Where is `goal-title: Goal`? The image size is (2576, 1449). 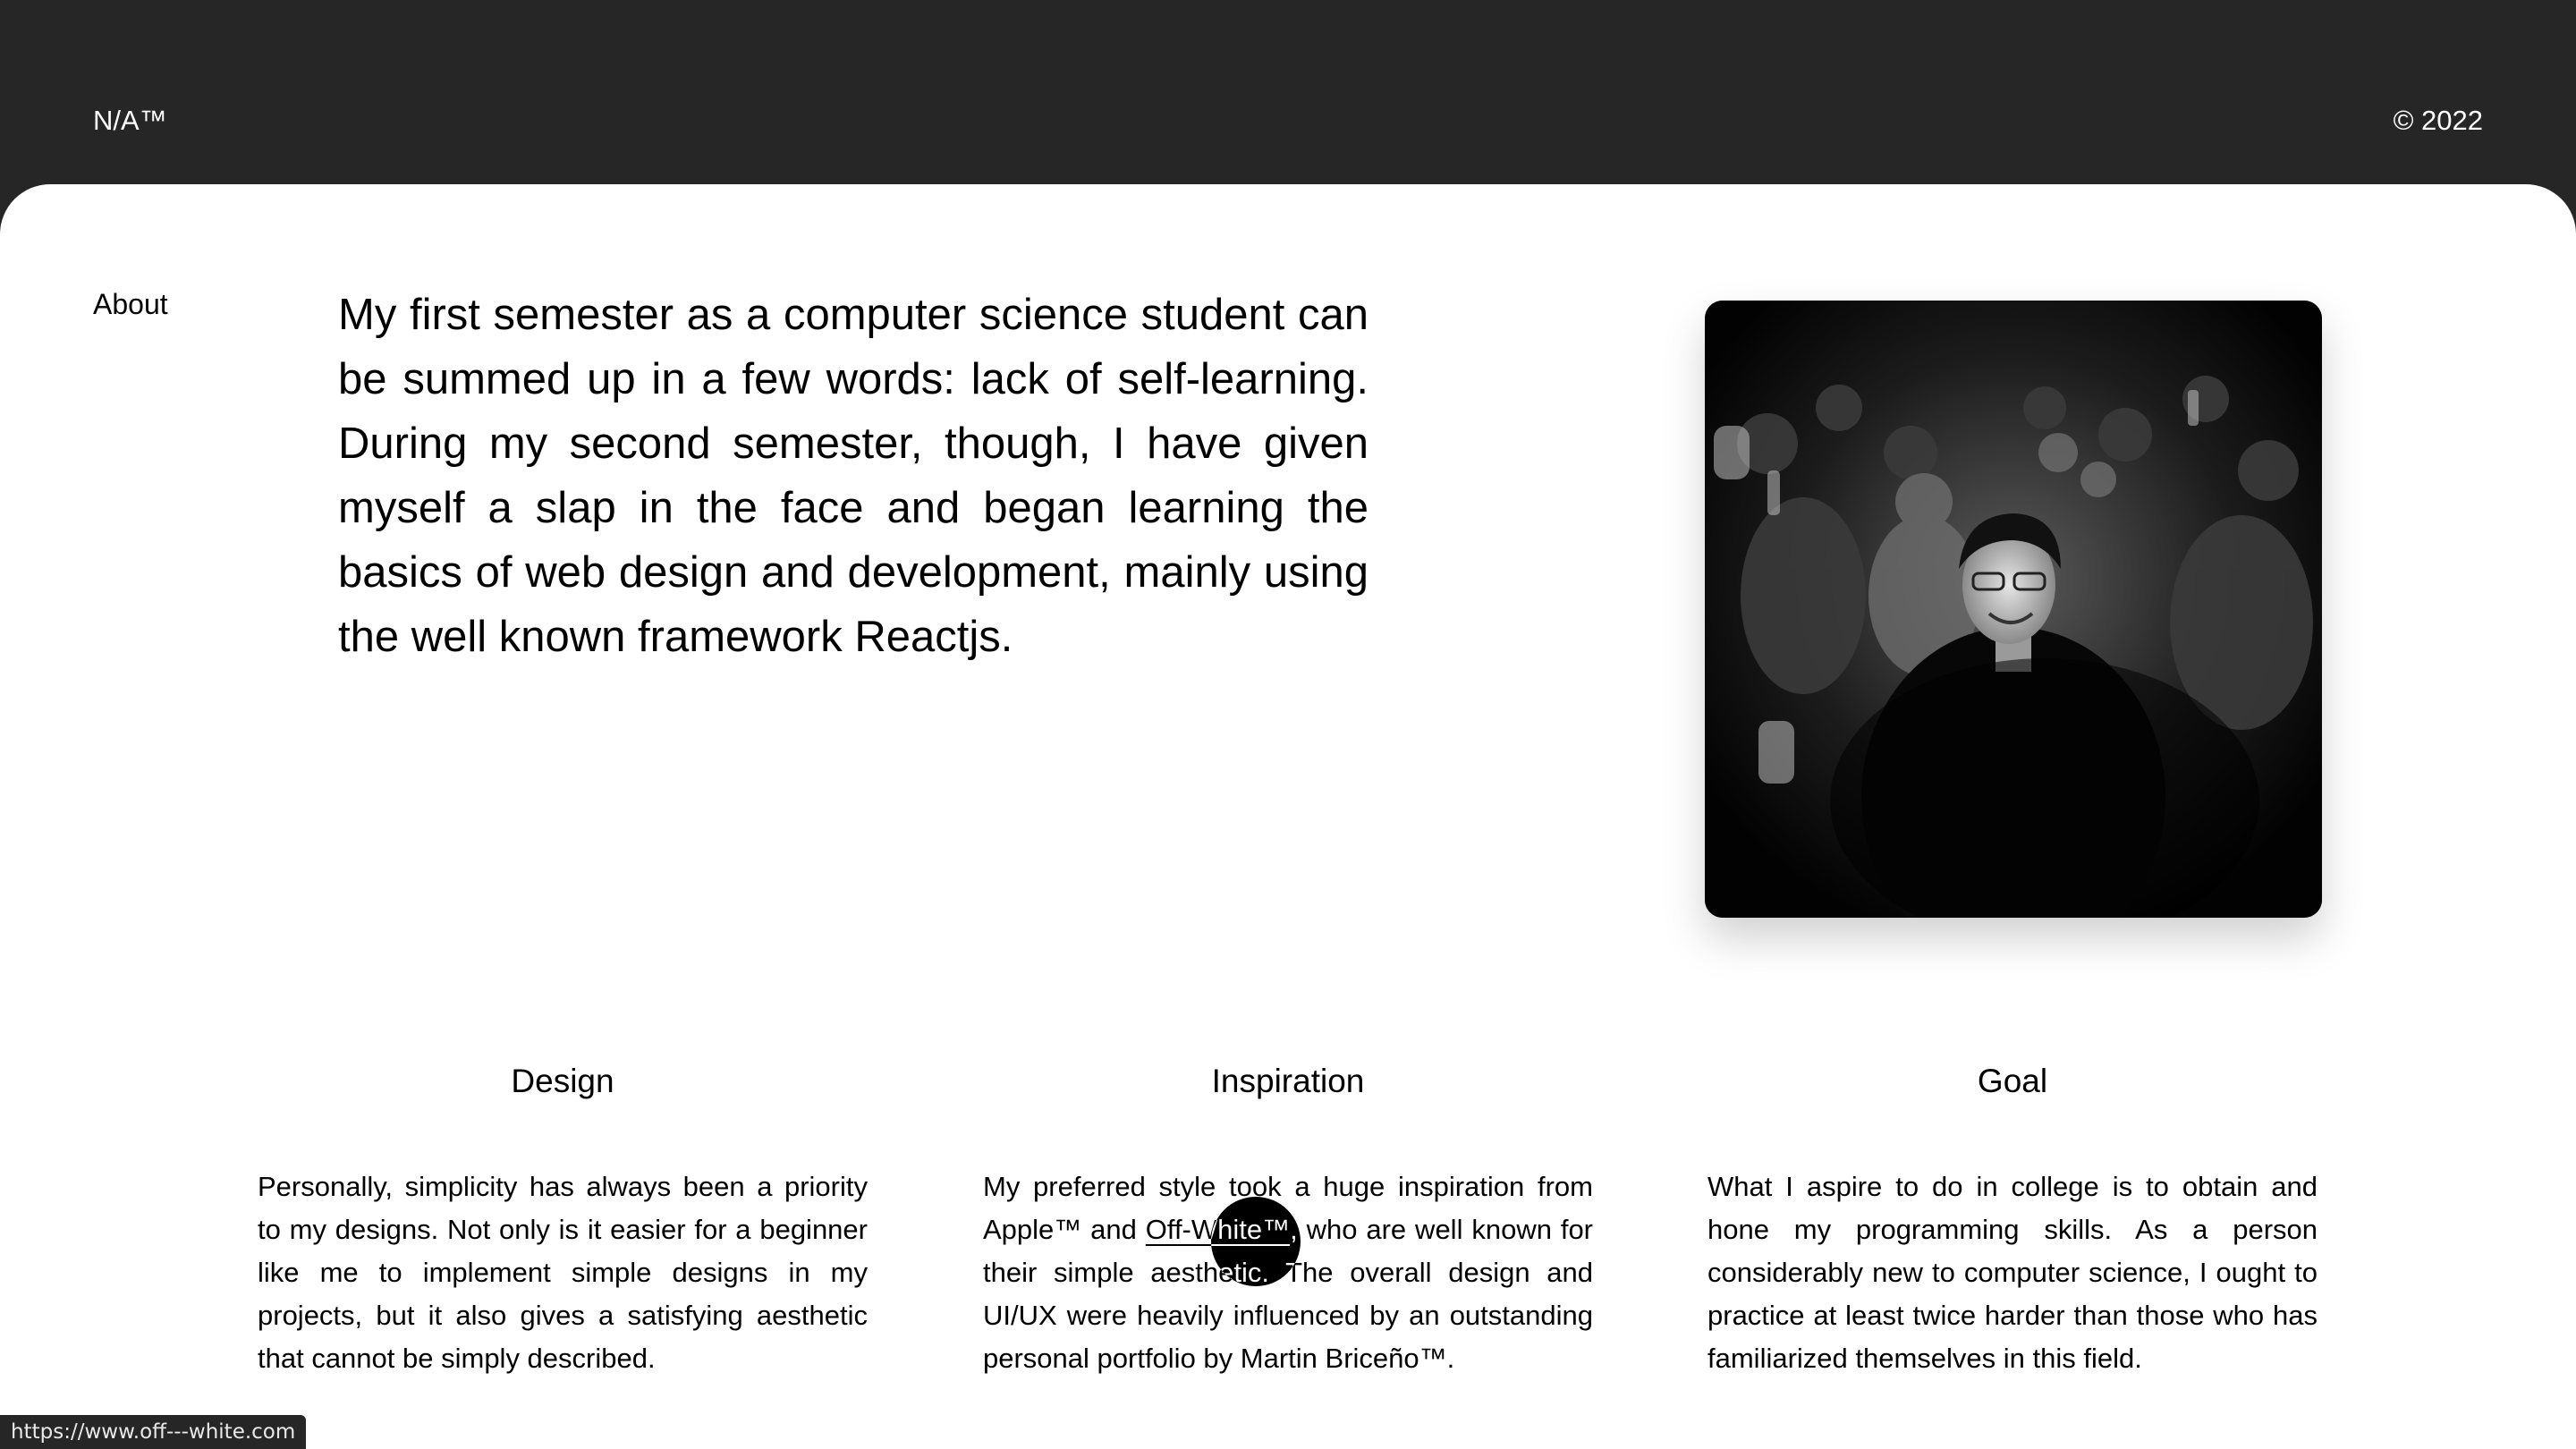 goal-title: Goal is located at coordinates (2012, 1081).